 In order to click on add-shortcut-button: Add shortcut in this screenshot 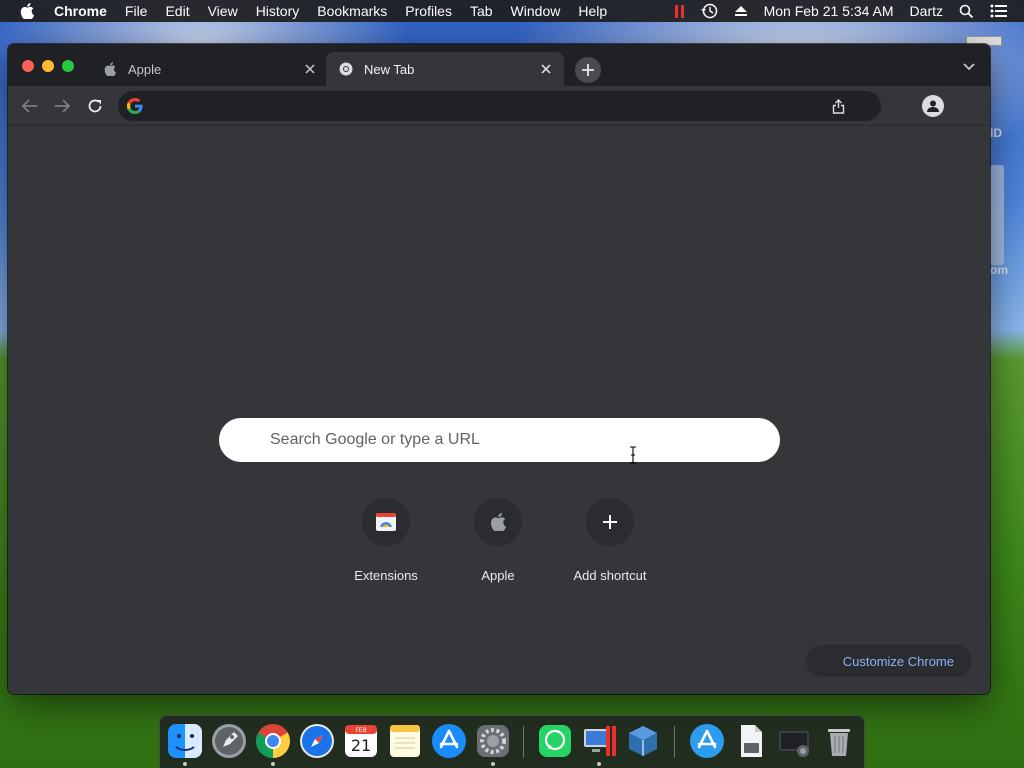, I will do `click(610, 541)`.